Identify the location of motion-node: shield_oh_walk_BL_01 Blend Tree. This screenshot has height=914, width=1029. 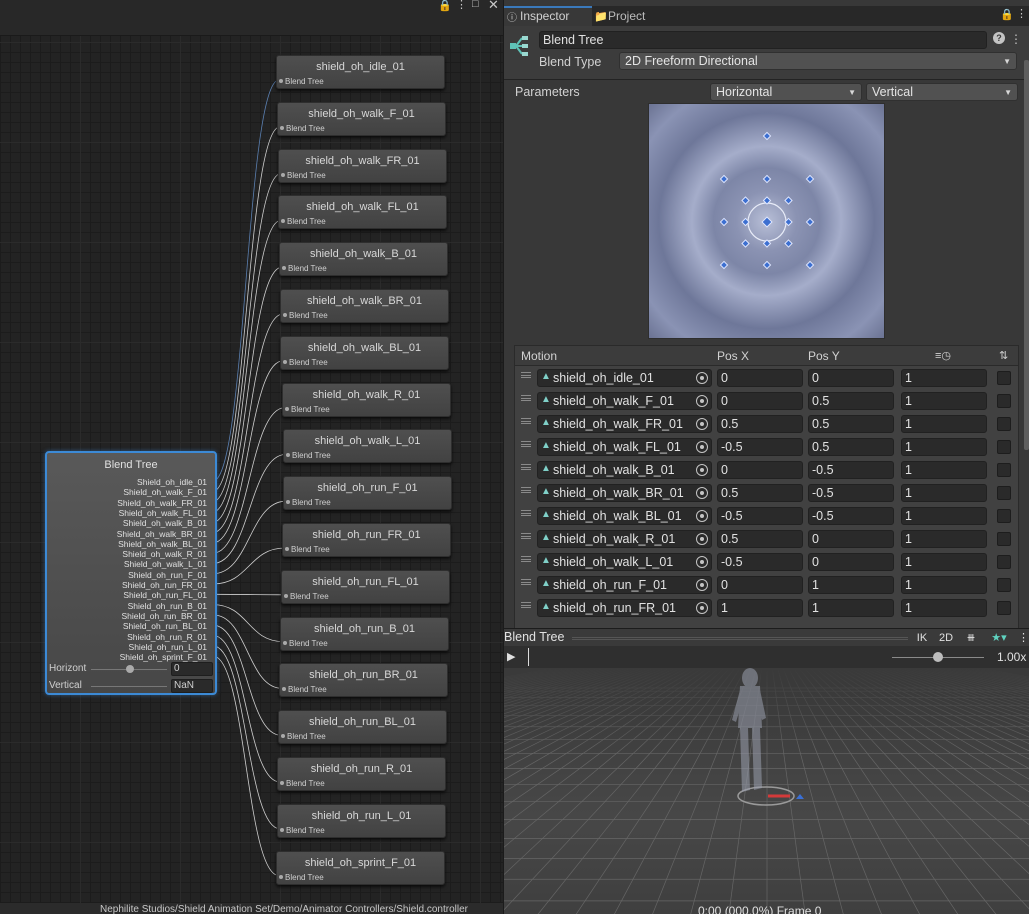
(364, 352).